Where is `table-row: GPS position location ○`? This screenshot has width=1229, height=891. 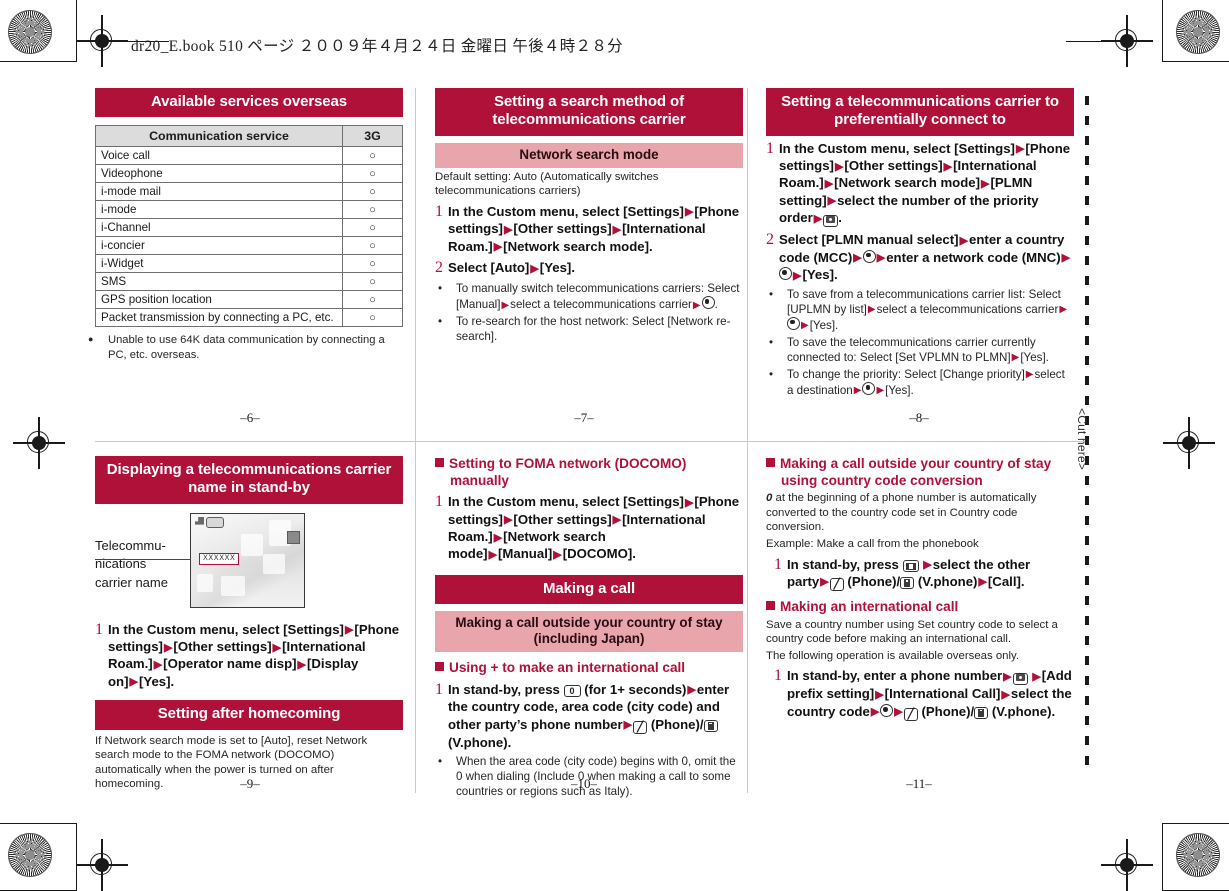
table-row: GPS position location ○ is located at coordinates (249, 300).